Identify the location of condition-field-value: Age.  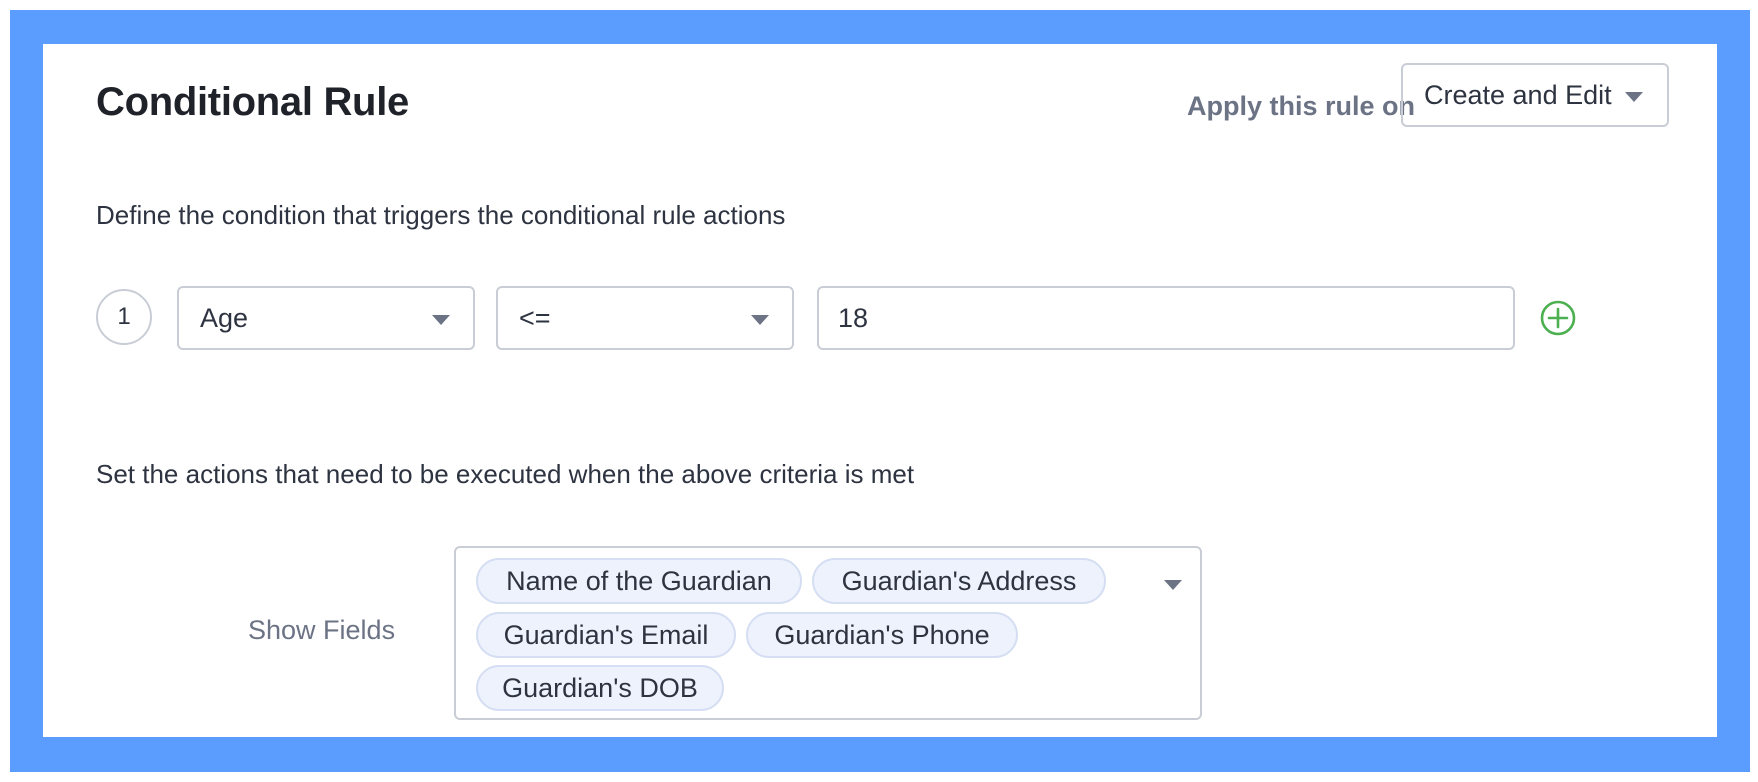
(224, 317).